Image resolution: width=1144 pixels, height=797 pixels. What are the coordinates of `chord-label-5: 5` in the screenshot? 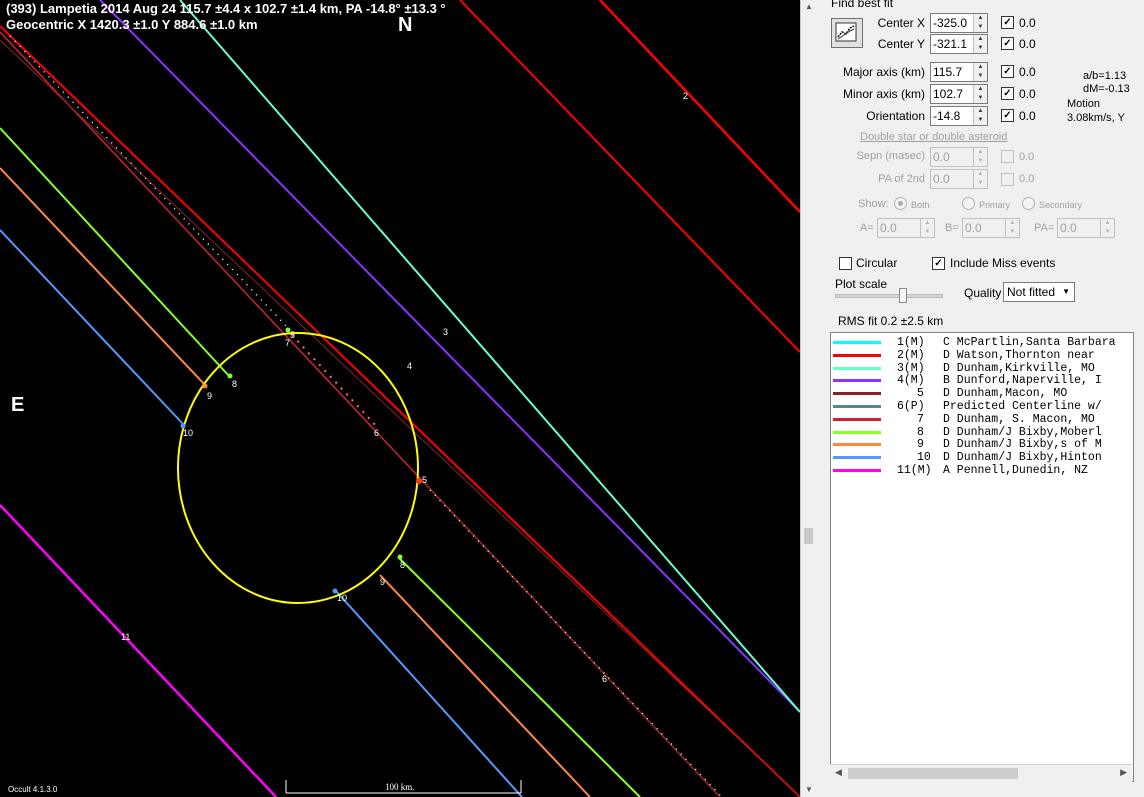 It's located at (292, 335).